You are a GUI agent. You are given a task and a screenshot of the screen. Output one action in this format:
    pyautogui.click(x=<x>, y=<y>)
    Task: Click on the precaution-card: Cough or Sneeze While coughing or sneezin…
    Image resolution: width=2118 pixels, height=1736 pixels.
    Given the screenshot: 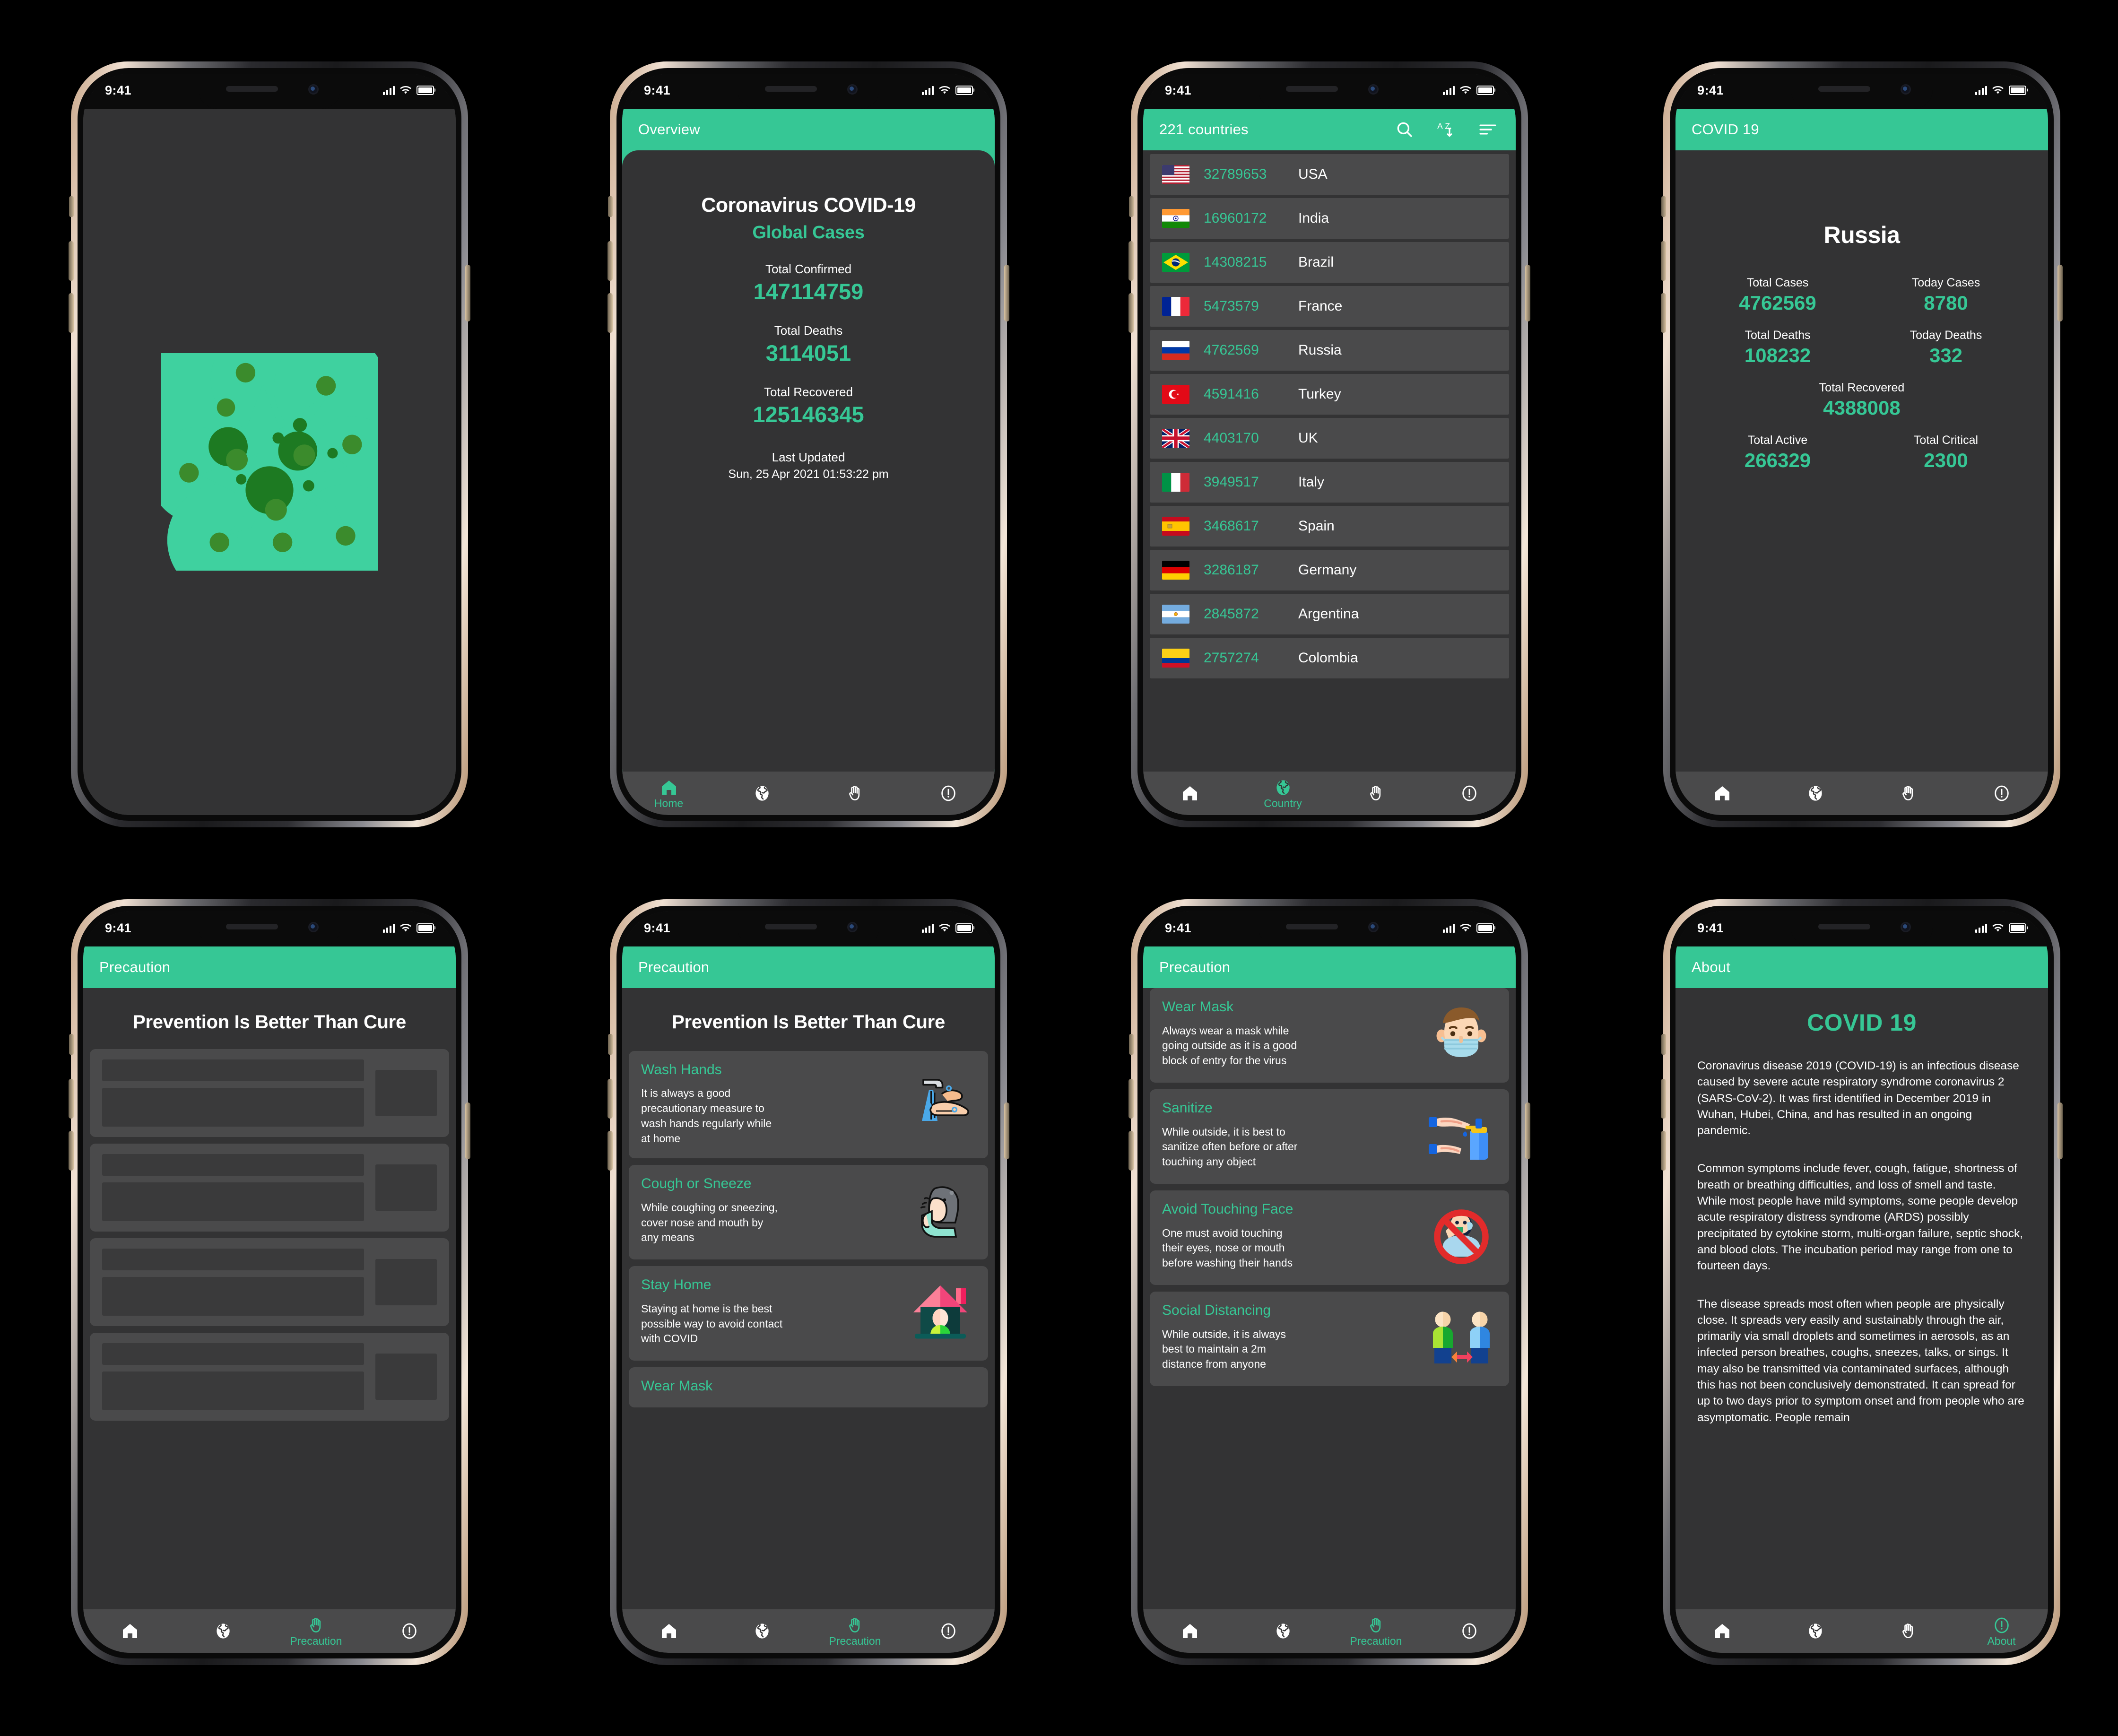 What is the action you would take?
    pyautogui.click(x=808, y=1212)
    